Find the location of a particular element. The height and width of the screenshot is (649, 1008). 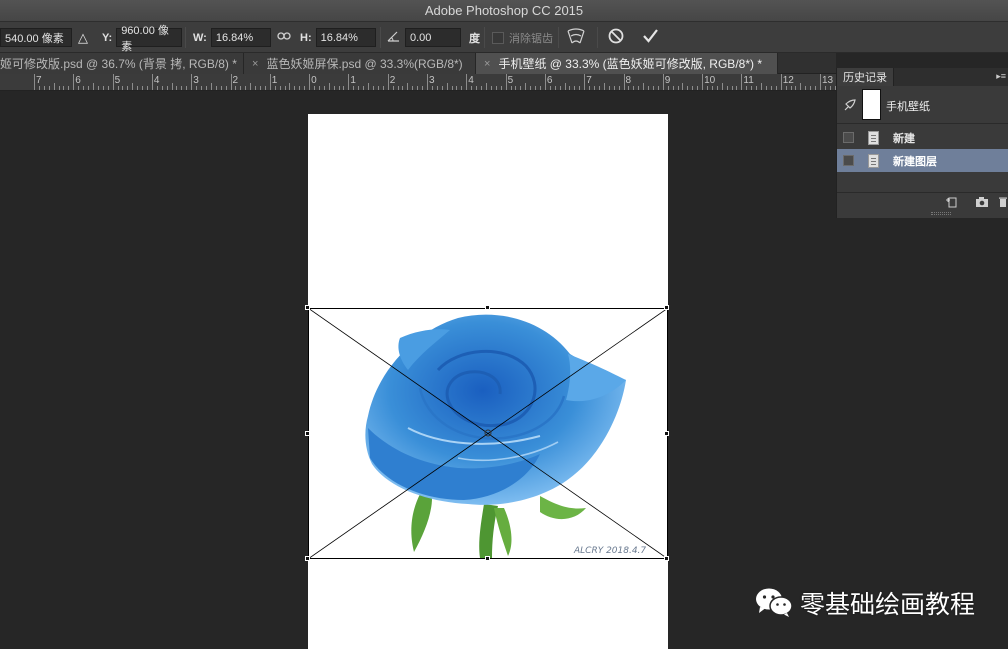

new-document-from-state-icon is located at coordinates (952, 202).